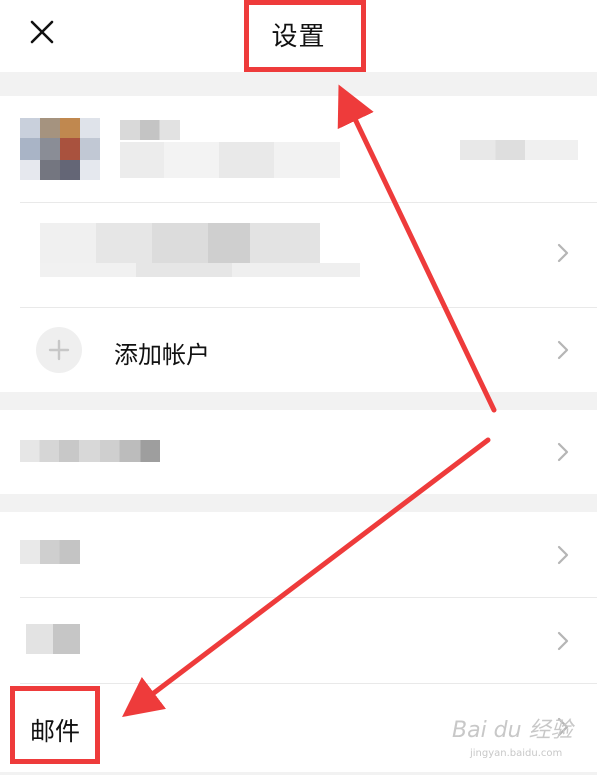 The width and height of the screenshot is (597, 775). What do you see at coordinates (60, 149) in the screenshot?
I see `avatar` at bounding box center [60, 149].